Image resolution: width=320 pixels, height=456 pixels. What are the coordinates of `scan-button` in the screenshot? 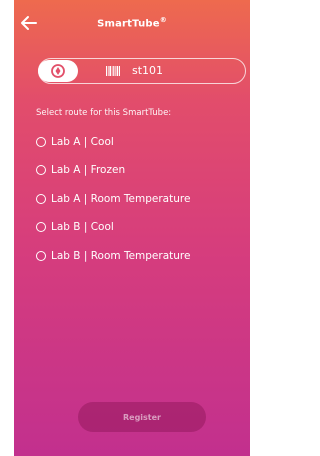 It's located at (58, 71).